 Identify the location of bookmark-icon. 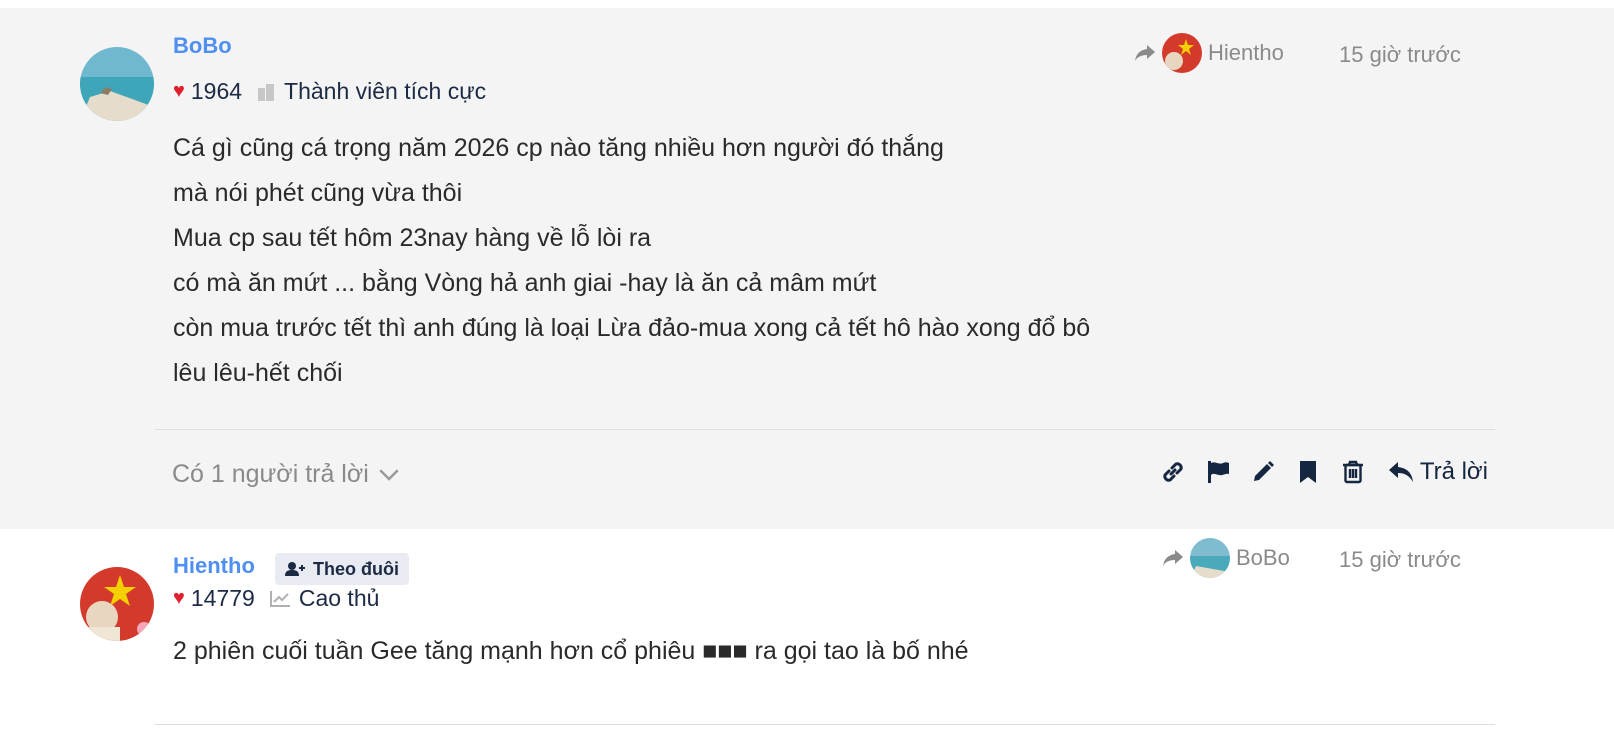
(1308, 472).